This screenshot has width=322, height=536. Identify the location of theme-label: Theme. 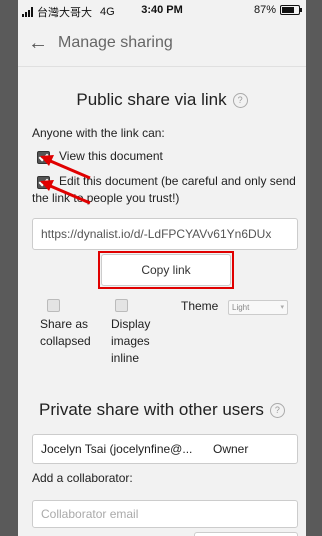
(200, 306).